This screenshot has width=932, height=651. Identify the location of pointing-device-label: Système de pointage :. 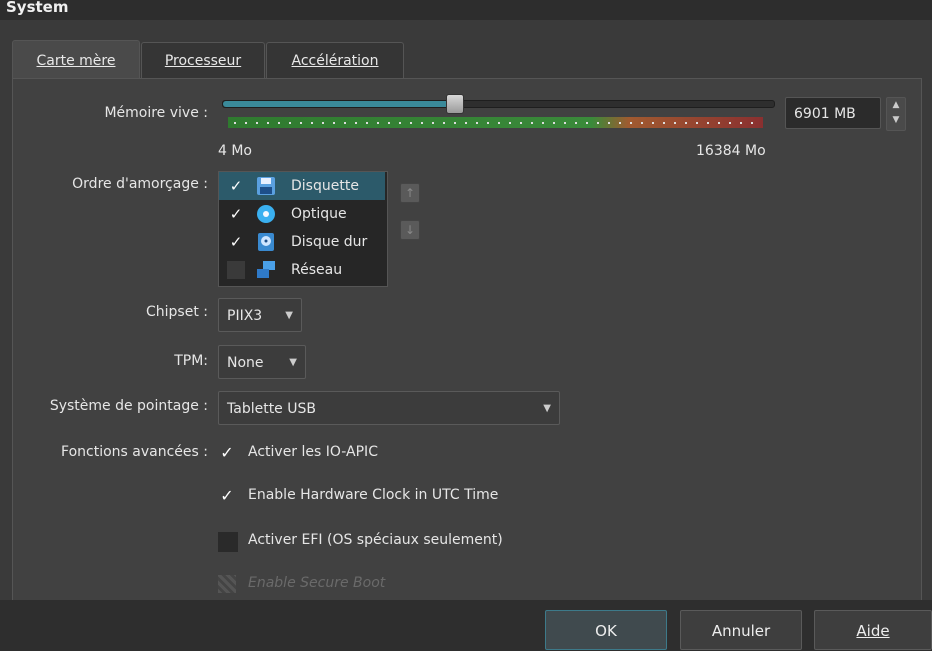
(128, 406).